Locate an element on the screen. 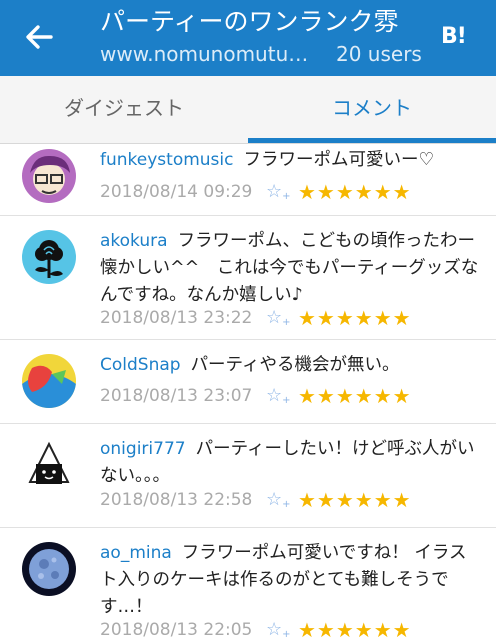 Image resolution: width=496 pixels, height=640 pixels. comment-date: 2018/08/13 23:07 is located at coordinates (176, 396).